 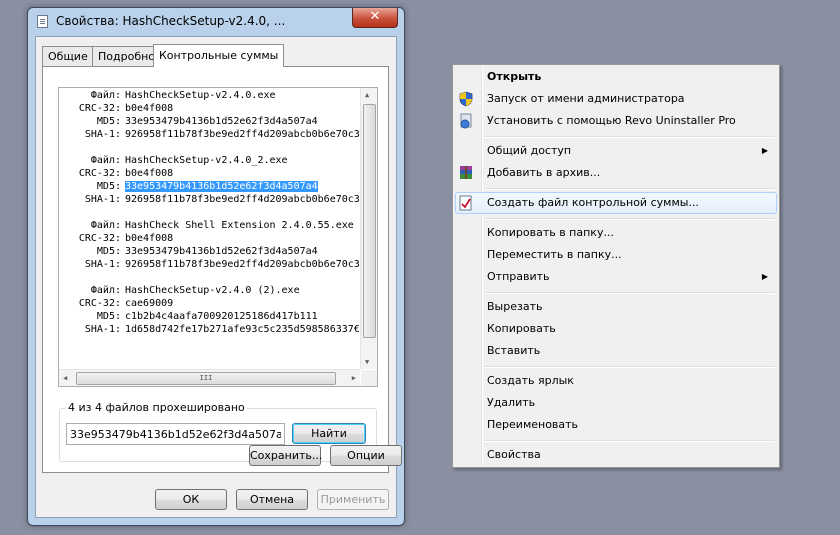 I want to click on find-button: Найти, so click(x=329, y=433).